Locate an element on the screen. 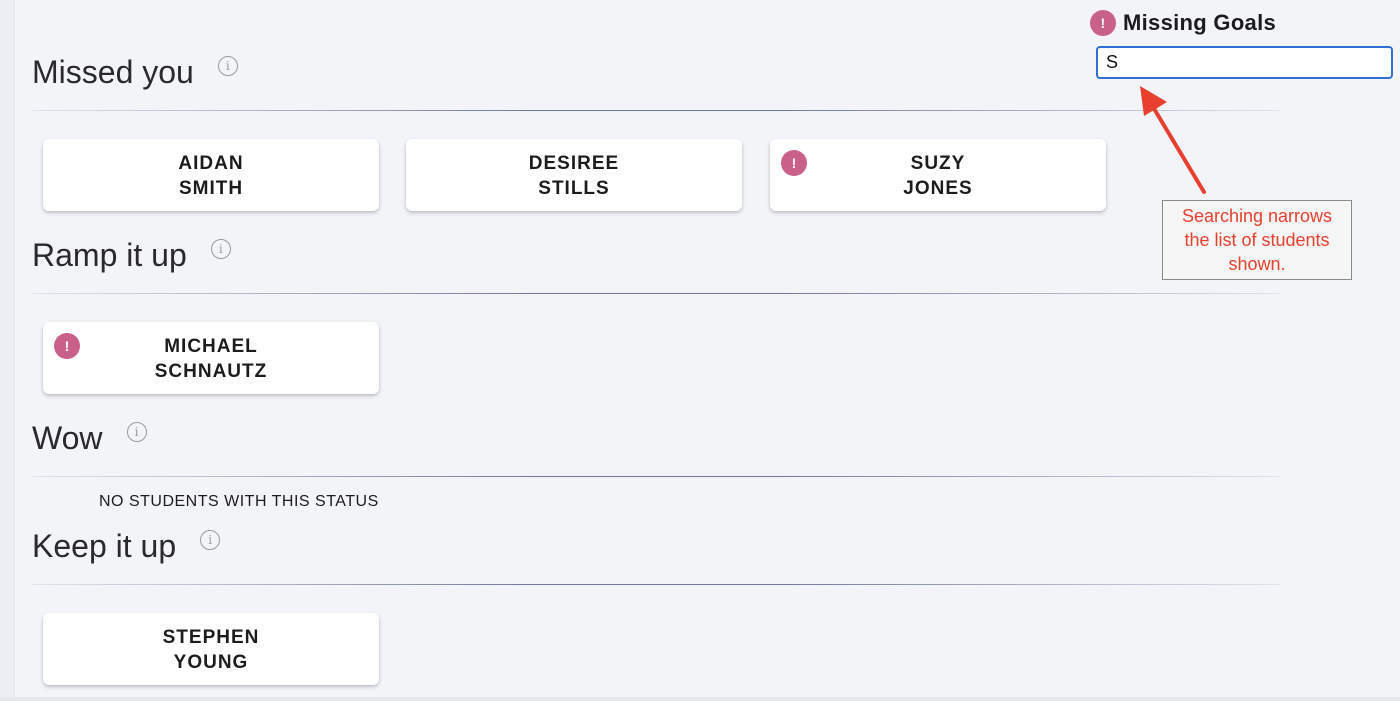 The width and height of the screenshot is (1400, 701). student-first-name: SUZY is located at coordinates (938, 163).